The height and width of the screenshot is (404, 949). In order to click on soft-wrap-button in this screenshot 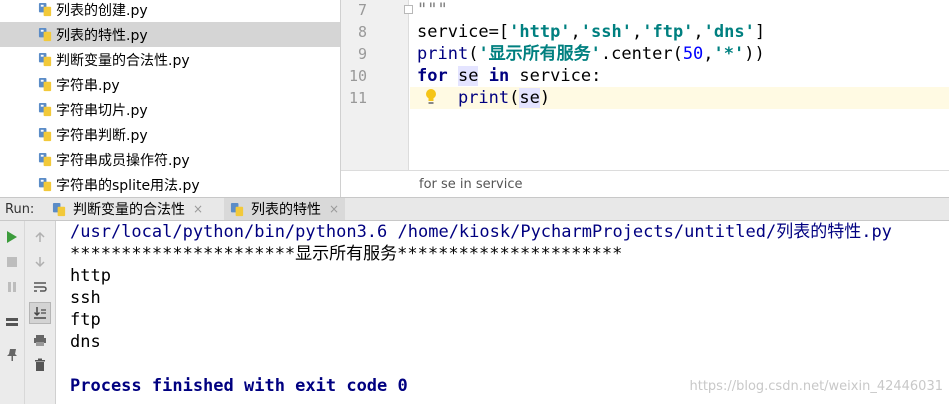, I will do `click(40, 287)`.